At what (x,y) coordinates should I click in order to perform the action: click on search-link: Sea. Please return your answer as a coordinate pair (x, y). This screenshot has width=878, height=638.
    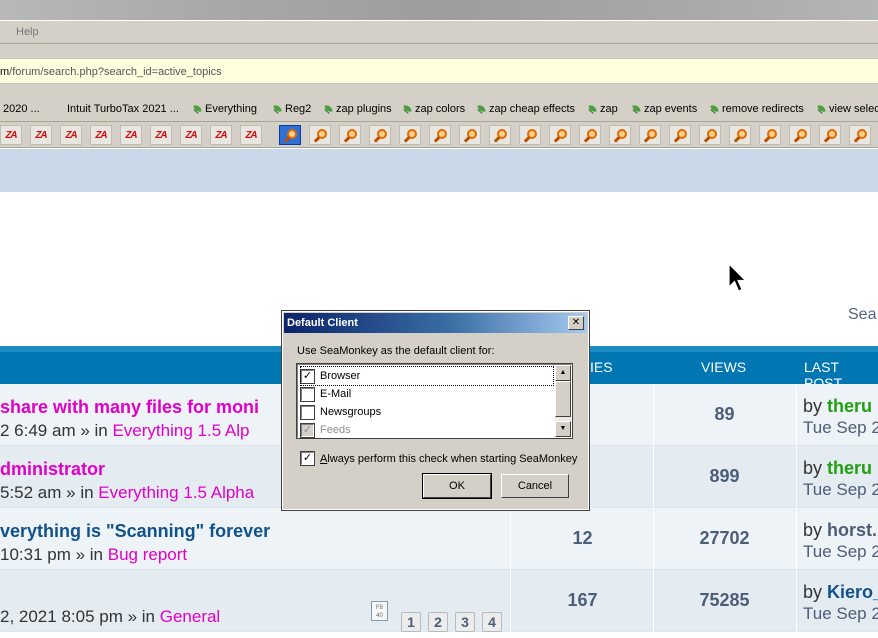
    Looking at the image, I should click on (862, 315).